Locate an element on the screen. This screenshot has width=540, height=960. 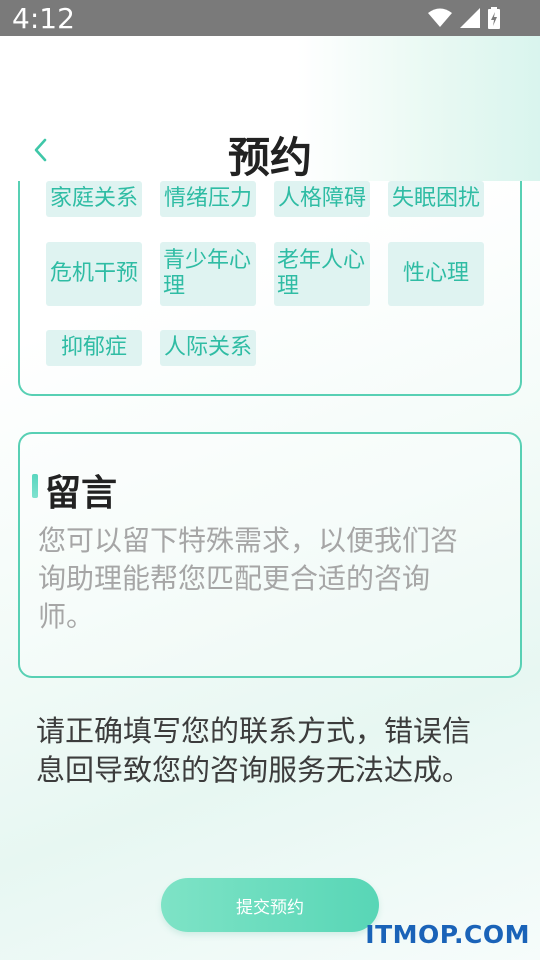
contact-notice: 请正确填写您的联系方式，错误信息回导致您的咨询服务无法达成。 is located at coordinates (254, 750).